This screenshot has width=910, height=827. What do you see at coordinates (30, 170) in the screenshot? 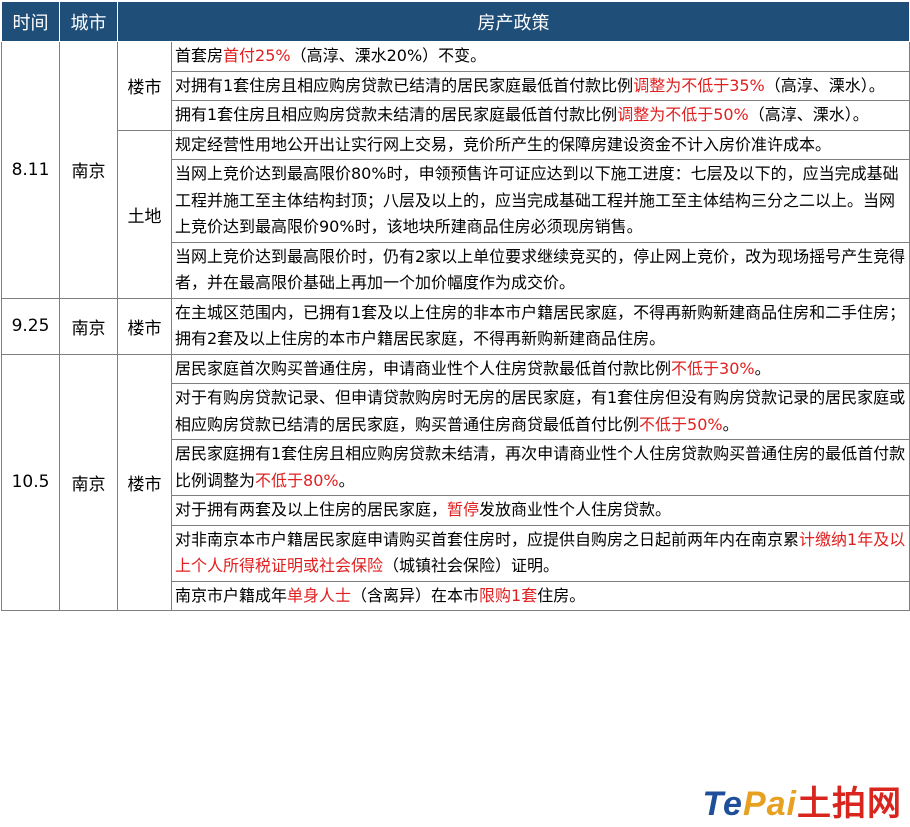
I see `time-cell: 8.11` at bounding box center [30, 170].